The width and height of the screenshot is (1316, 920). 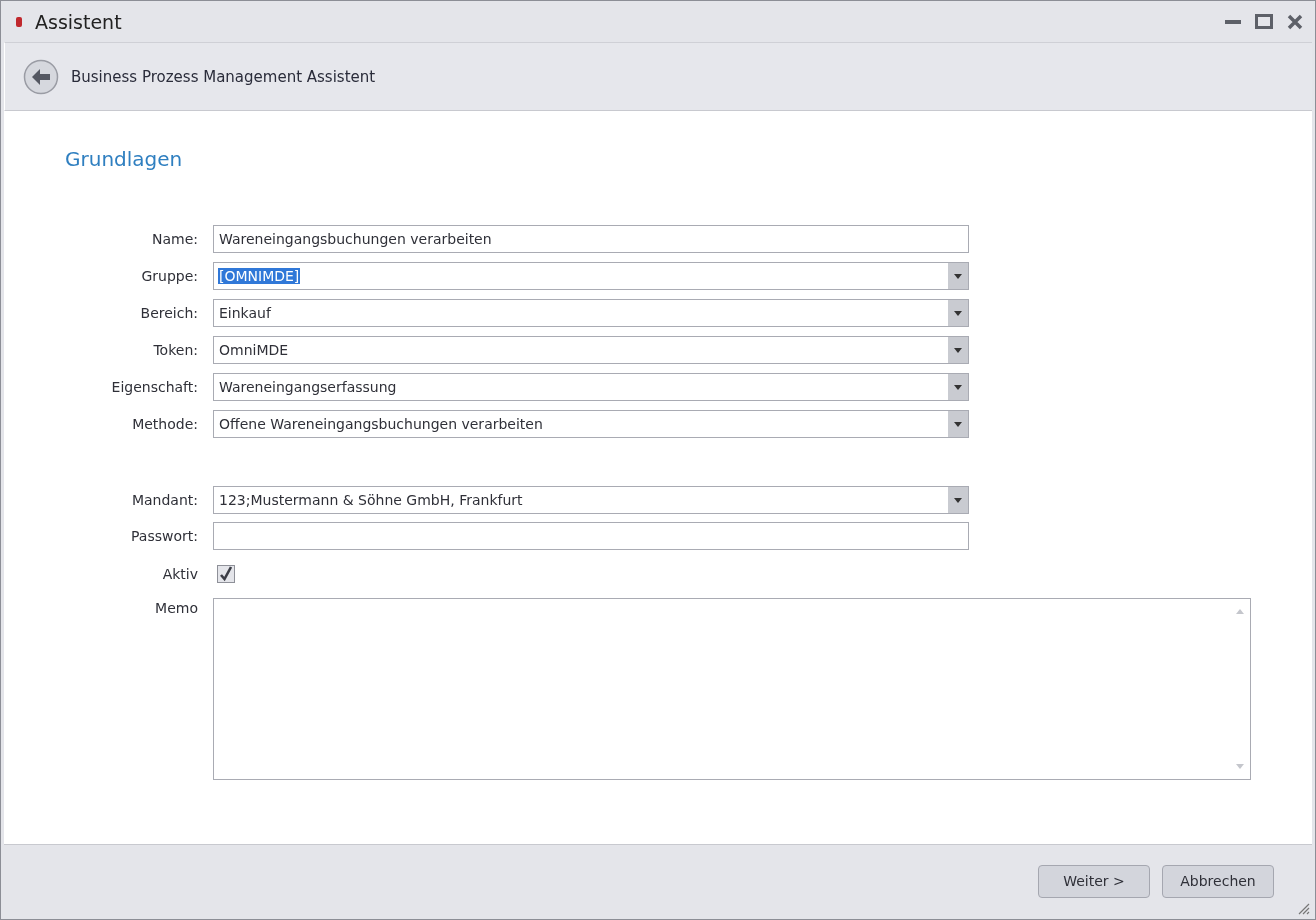 I want to click on checkbox, so click(x=226, y=574).